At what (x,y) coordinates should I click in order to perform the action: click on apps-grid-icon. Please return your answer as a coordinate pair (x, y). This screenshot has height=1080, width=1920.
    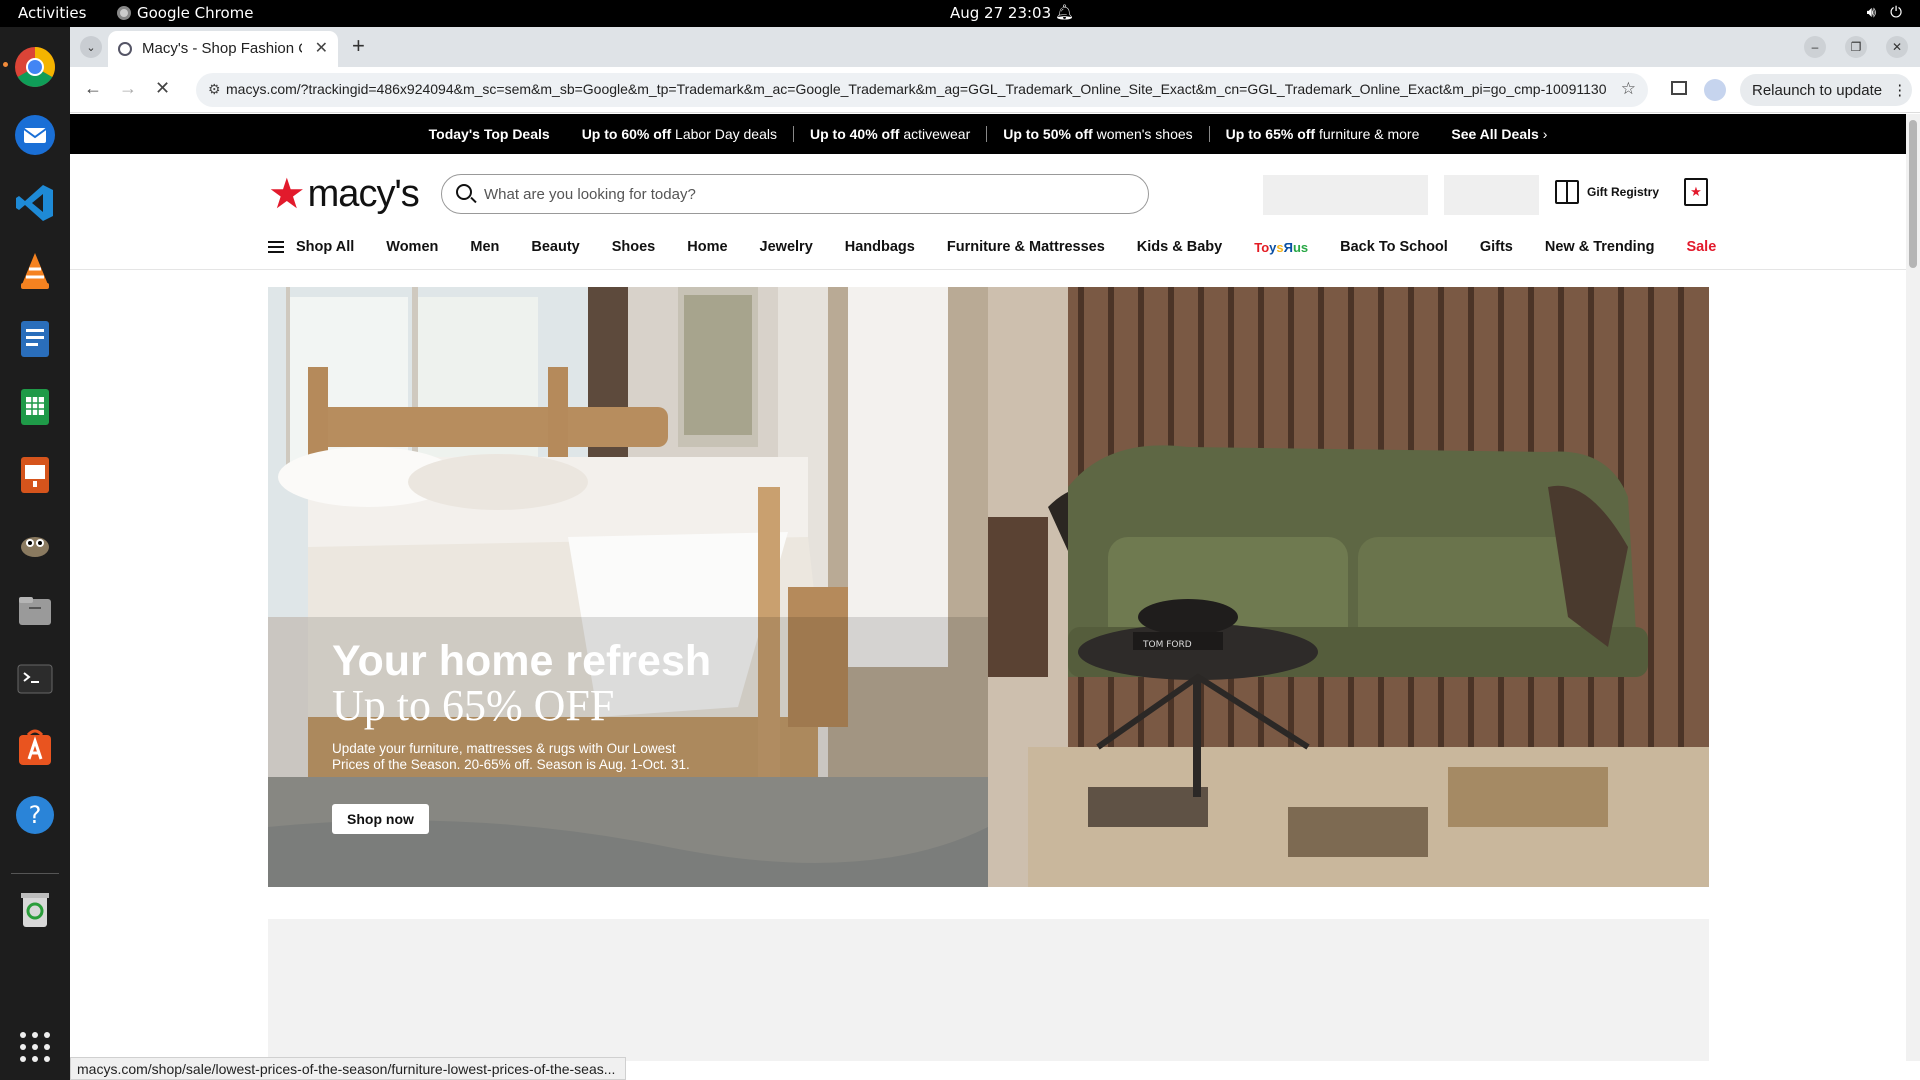
    Looking at the image, I should click on (35, 1047).